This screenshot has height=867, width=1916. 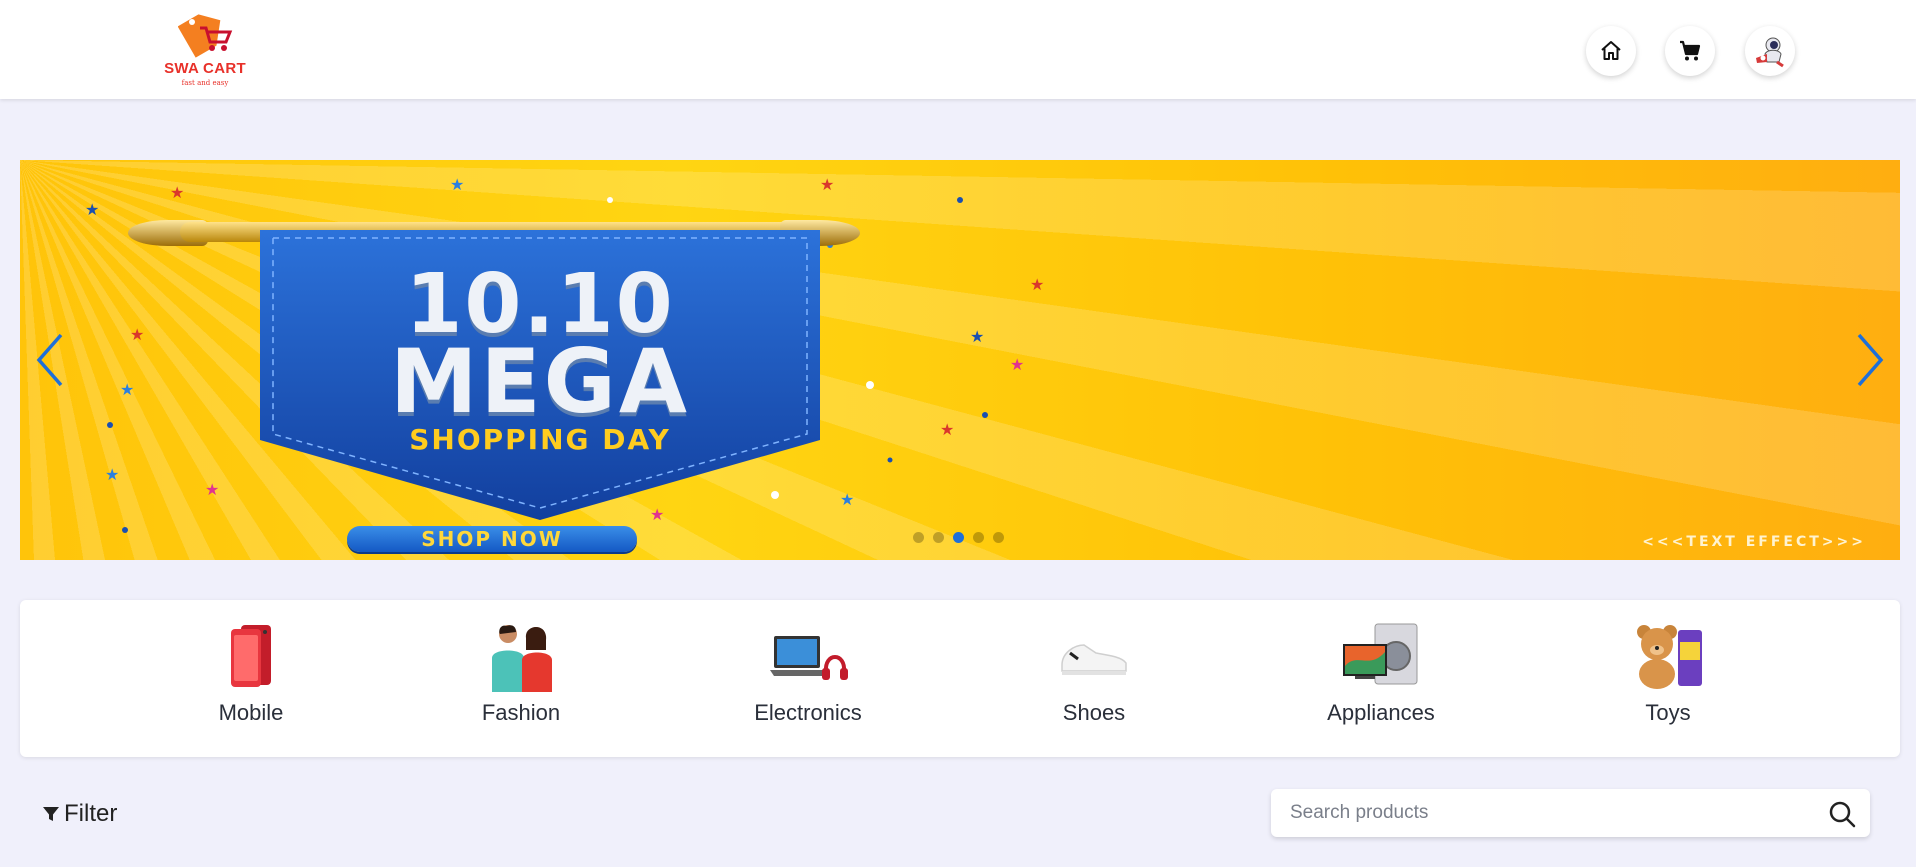 I want to click on profile-button, so click(x=1770, y=51).